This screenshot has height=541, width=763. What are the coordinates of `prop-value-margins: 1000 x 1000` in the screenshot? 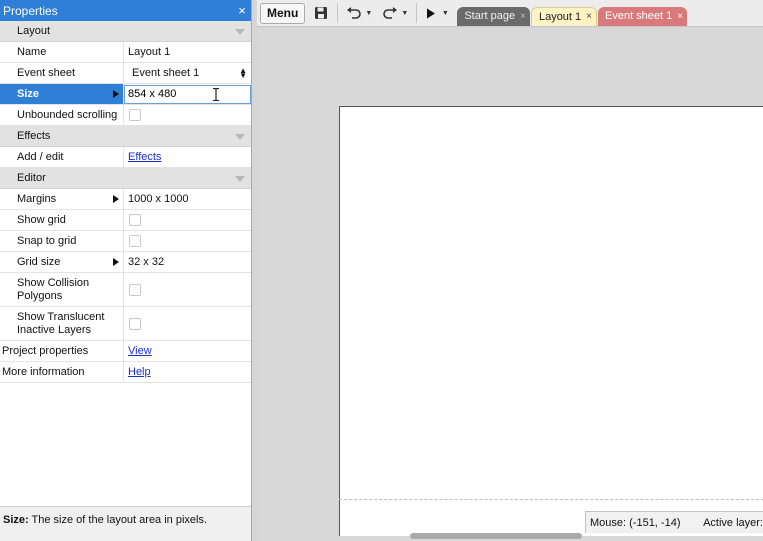 It's located at (187, 199).